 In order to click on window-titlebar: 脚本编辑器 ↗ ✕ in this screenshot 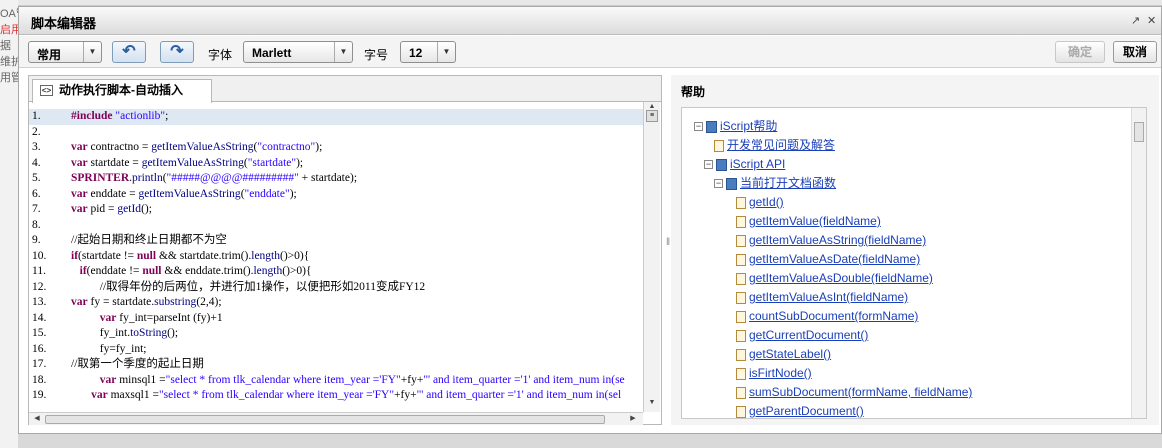, I will do `click(590, 21)`.